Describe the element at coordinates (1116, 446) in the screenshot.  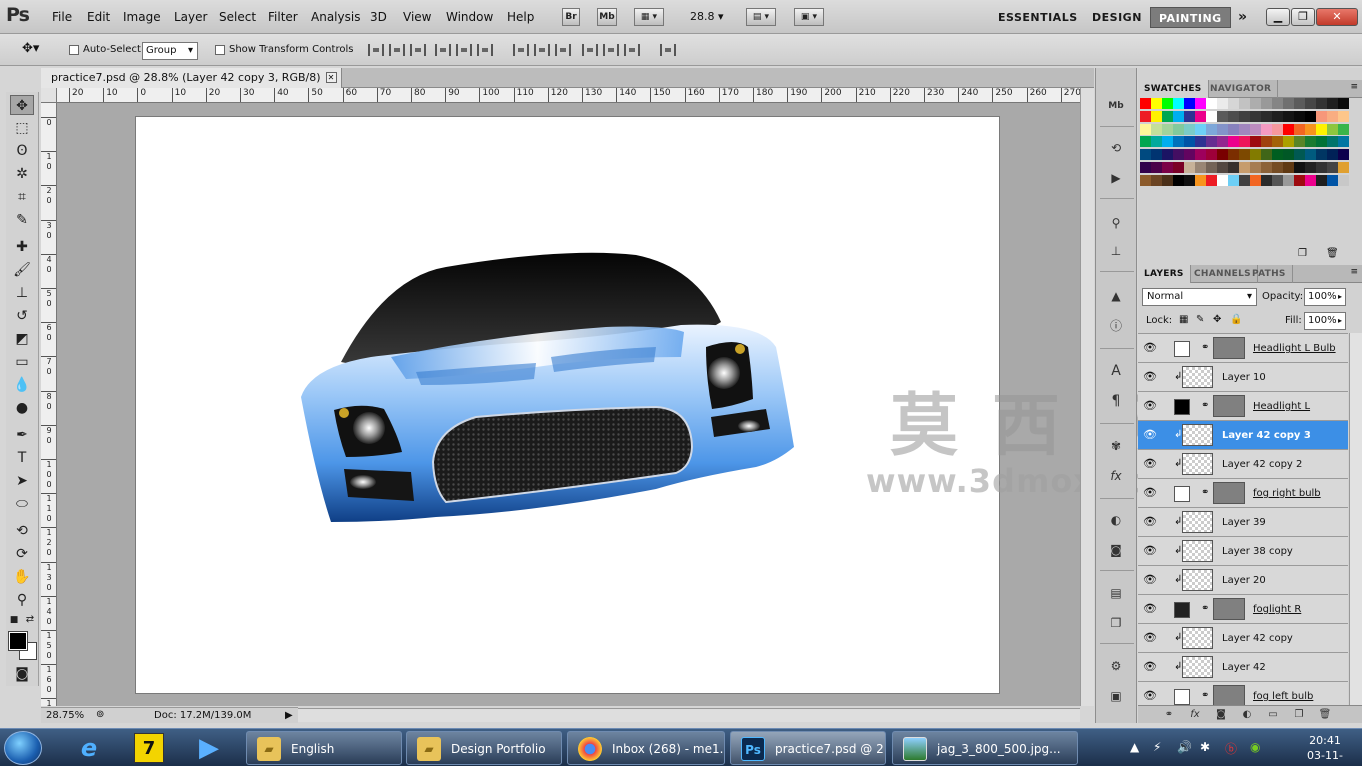
I see `color-panel-icon: ✾` at that location.